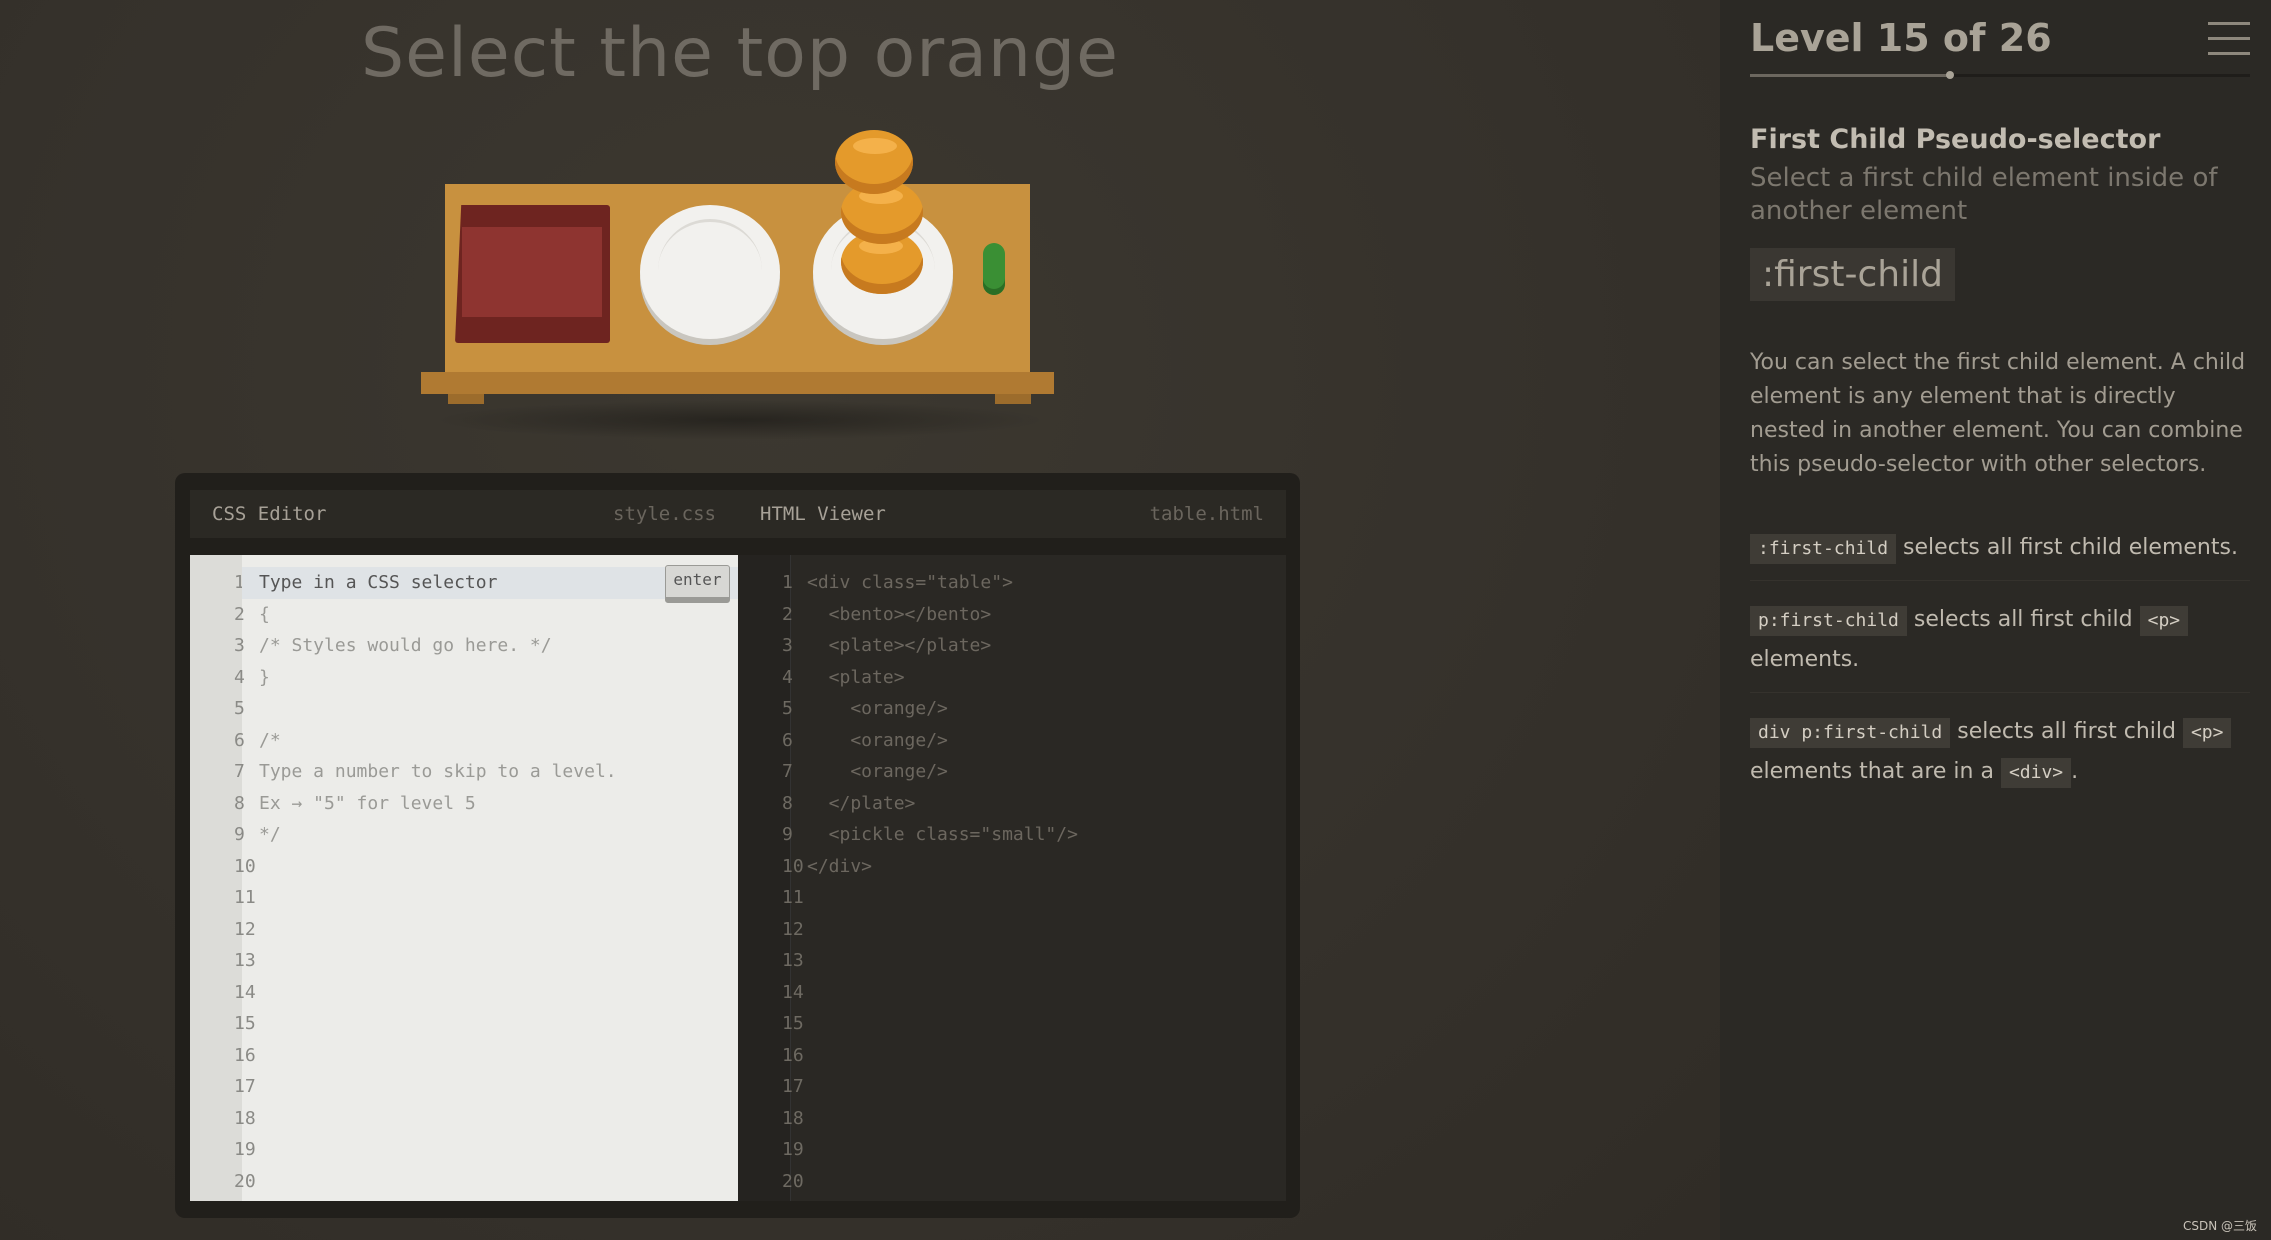 This screenshot has height=1240, width=2271. Describe the element at coordinates (270, 834) in the screenshot. I see `code-line: */` at that location.